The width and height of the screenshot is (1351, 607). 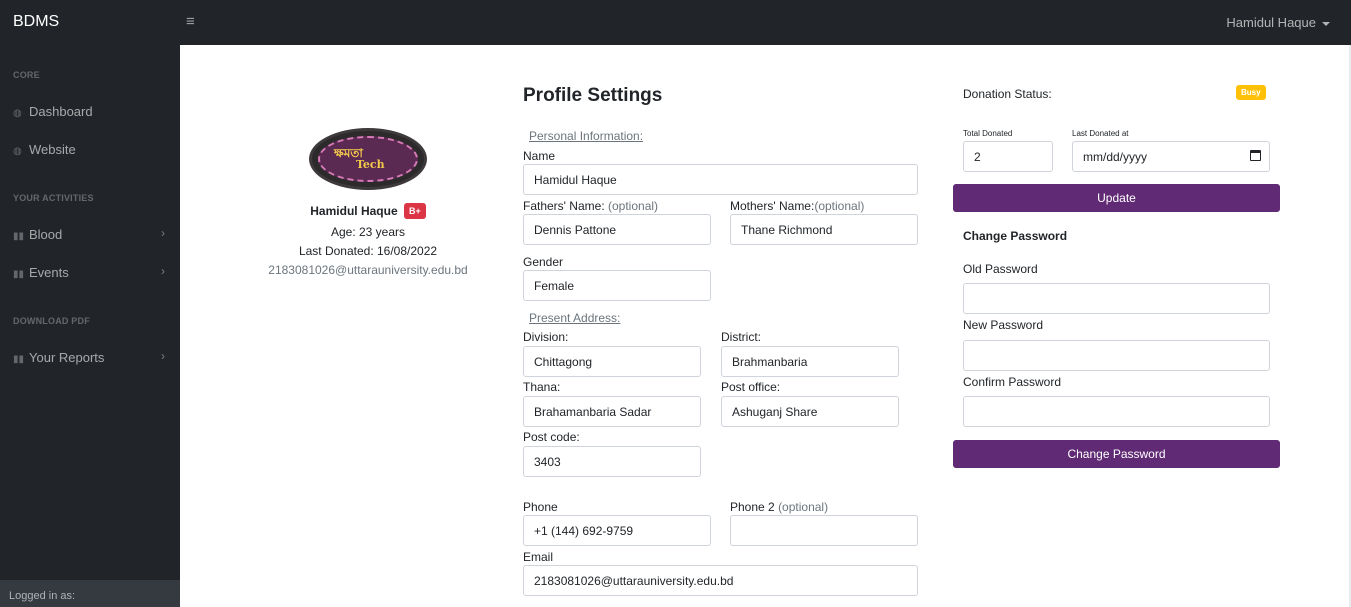 I want to click on mothers-name-field: Thane Richmond, so click(x=824, y=229).